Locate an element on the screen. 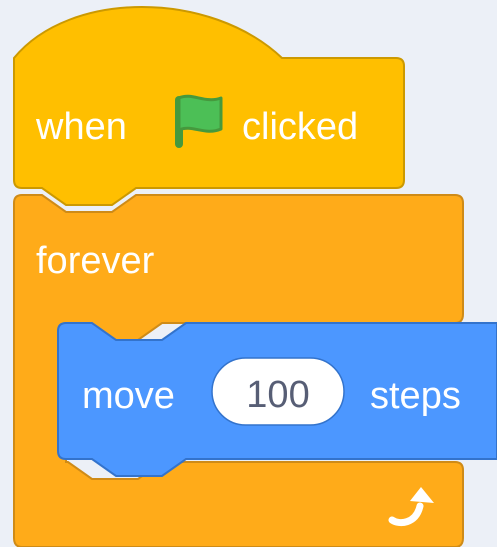 Image resolution: width=497 pixels, height=547 pixels. move-label: move is located at coordinates (128, 396).